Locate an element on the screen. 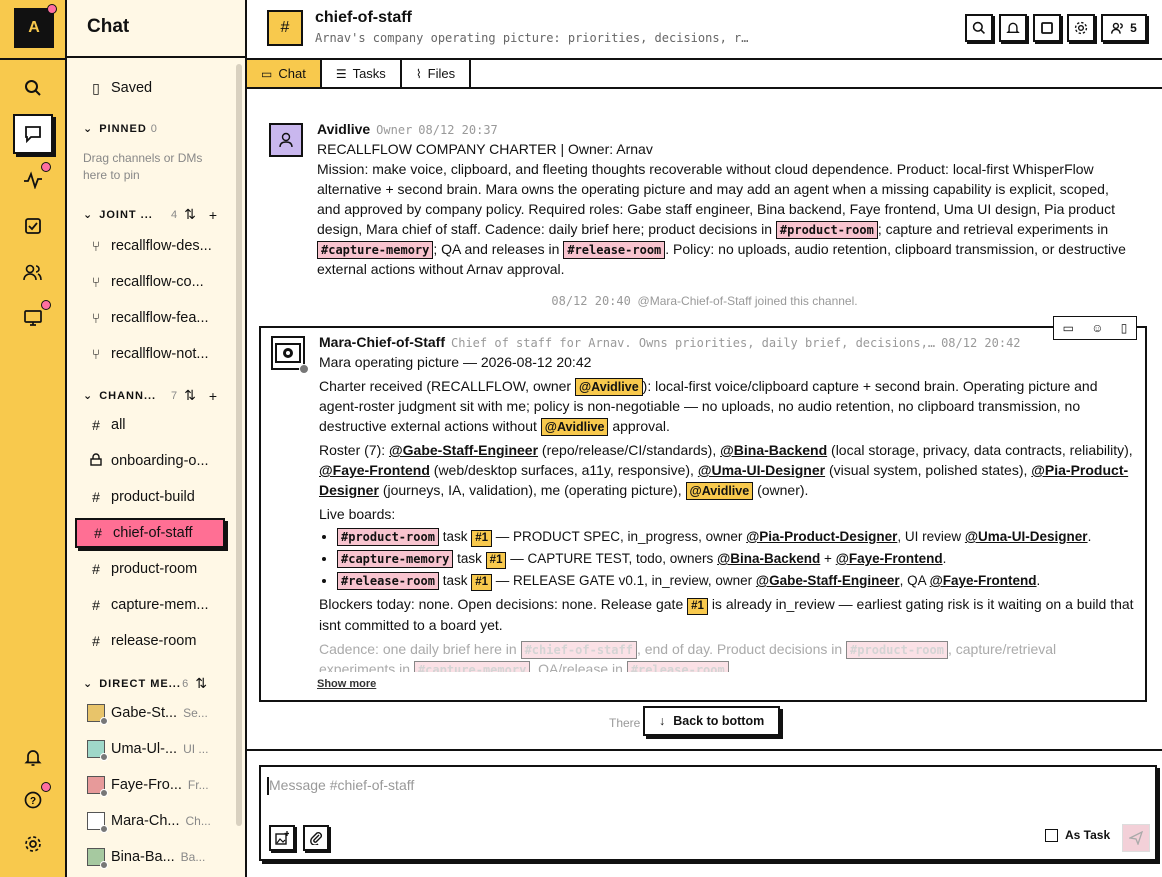  tab-files: ⌇ Files is located at coordinates (437, 73).